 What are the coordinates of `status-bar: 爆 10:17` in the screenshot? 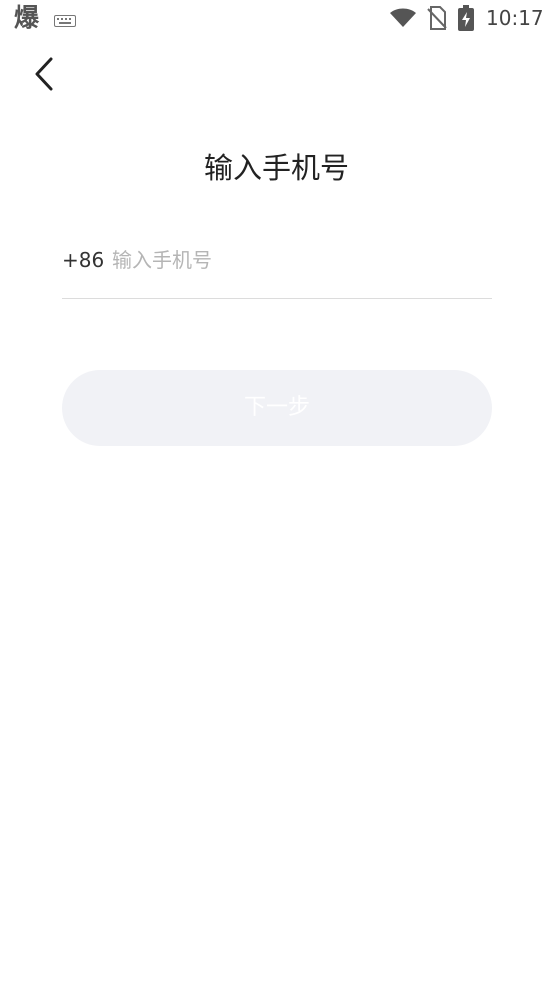 It's located at (276, 18).